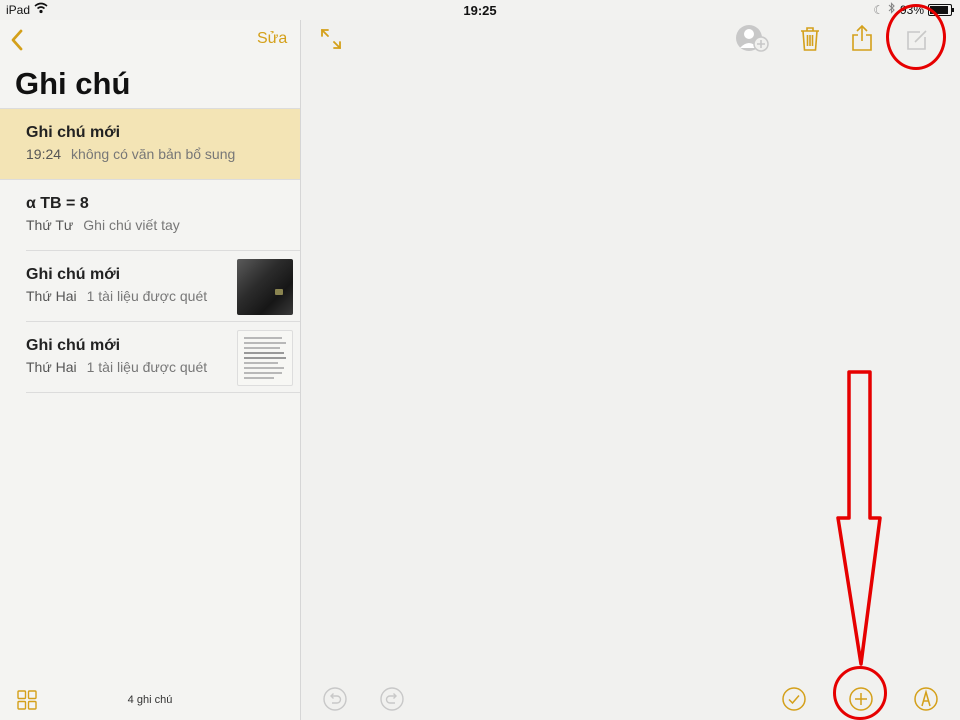 The width and height of the screenshot is (960, 720). I want to click on status-right: ☾ 93%, so click(913, 9).